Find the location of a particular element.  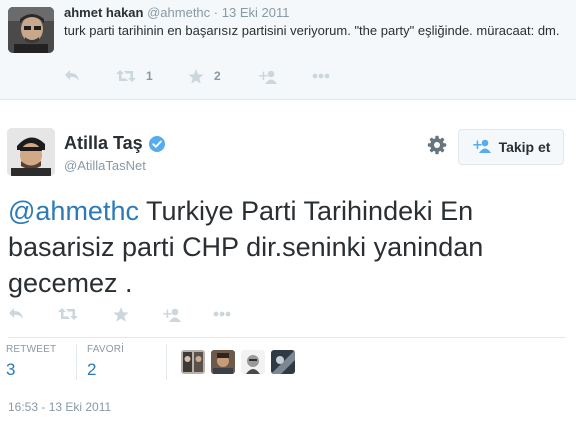

tweet-actions: + is located at coordinates (178, 314).